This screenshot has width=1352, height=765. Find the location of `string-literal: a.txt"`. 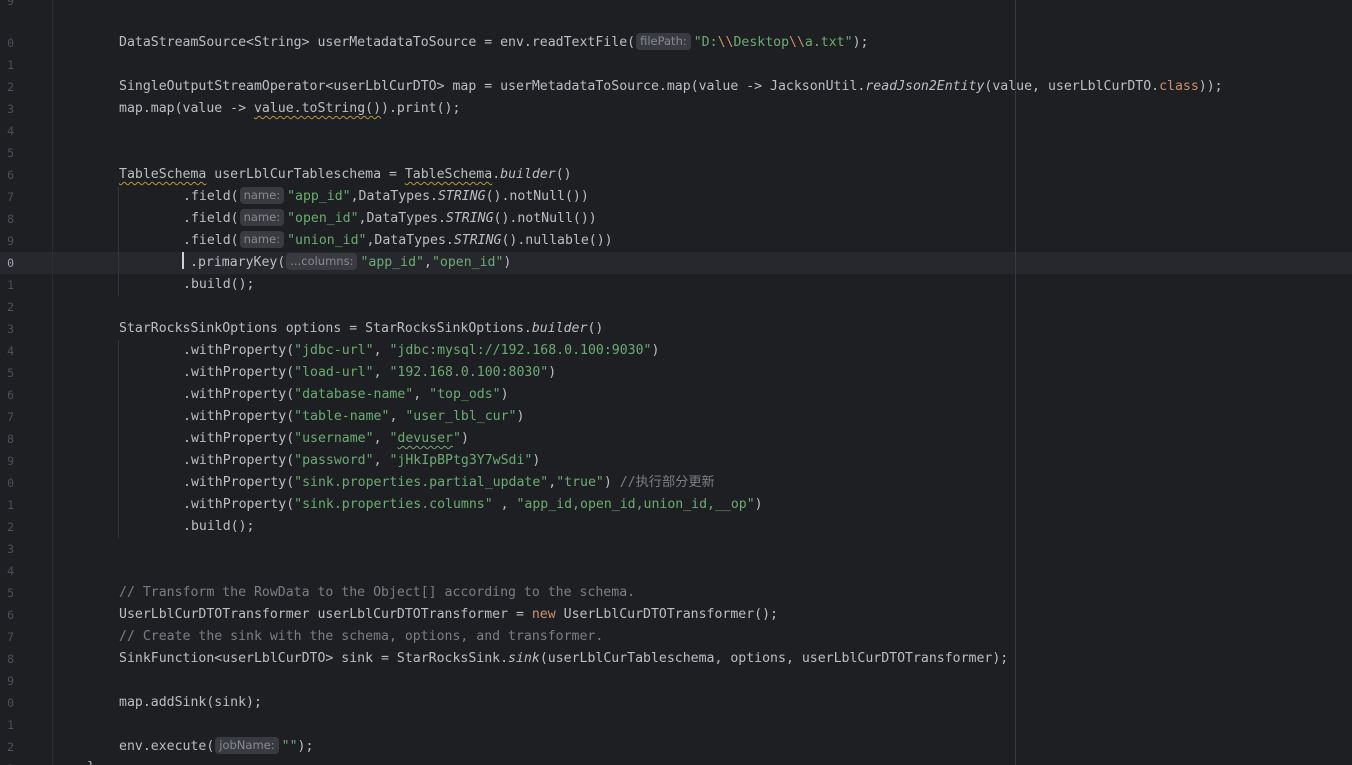

string-literal: a.txt" is located at coordinates (828, 42).